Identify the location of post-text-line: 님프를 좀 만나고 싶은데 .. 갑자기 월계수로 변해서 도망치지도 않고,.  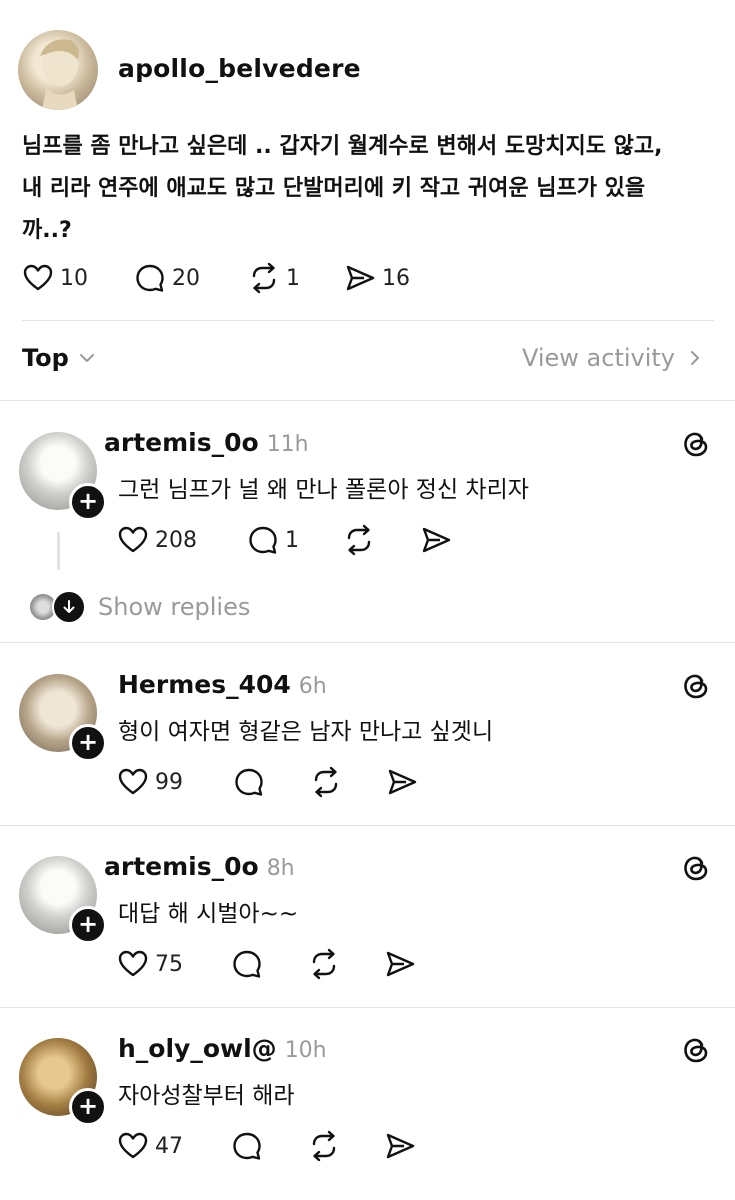
(342, 146).